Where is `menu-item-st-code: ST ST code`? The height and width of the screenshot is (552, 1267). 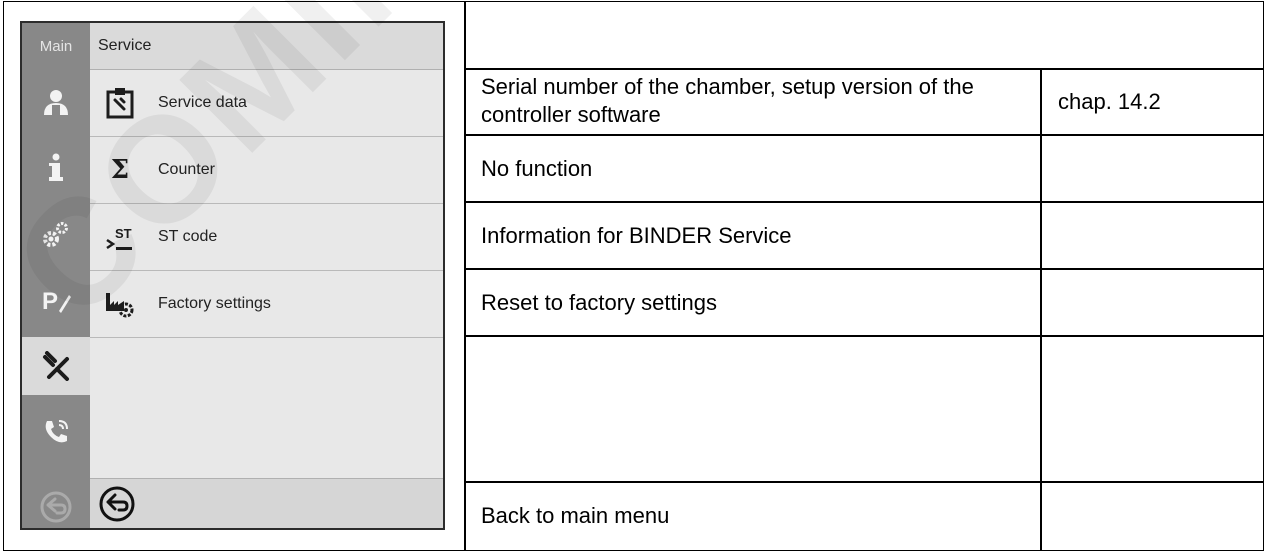 menu-item-st-code: ST ST code is located at coordinates (266, 237).